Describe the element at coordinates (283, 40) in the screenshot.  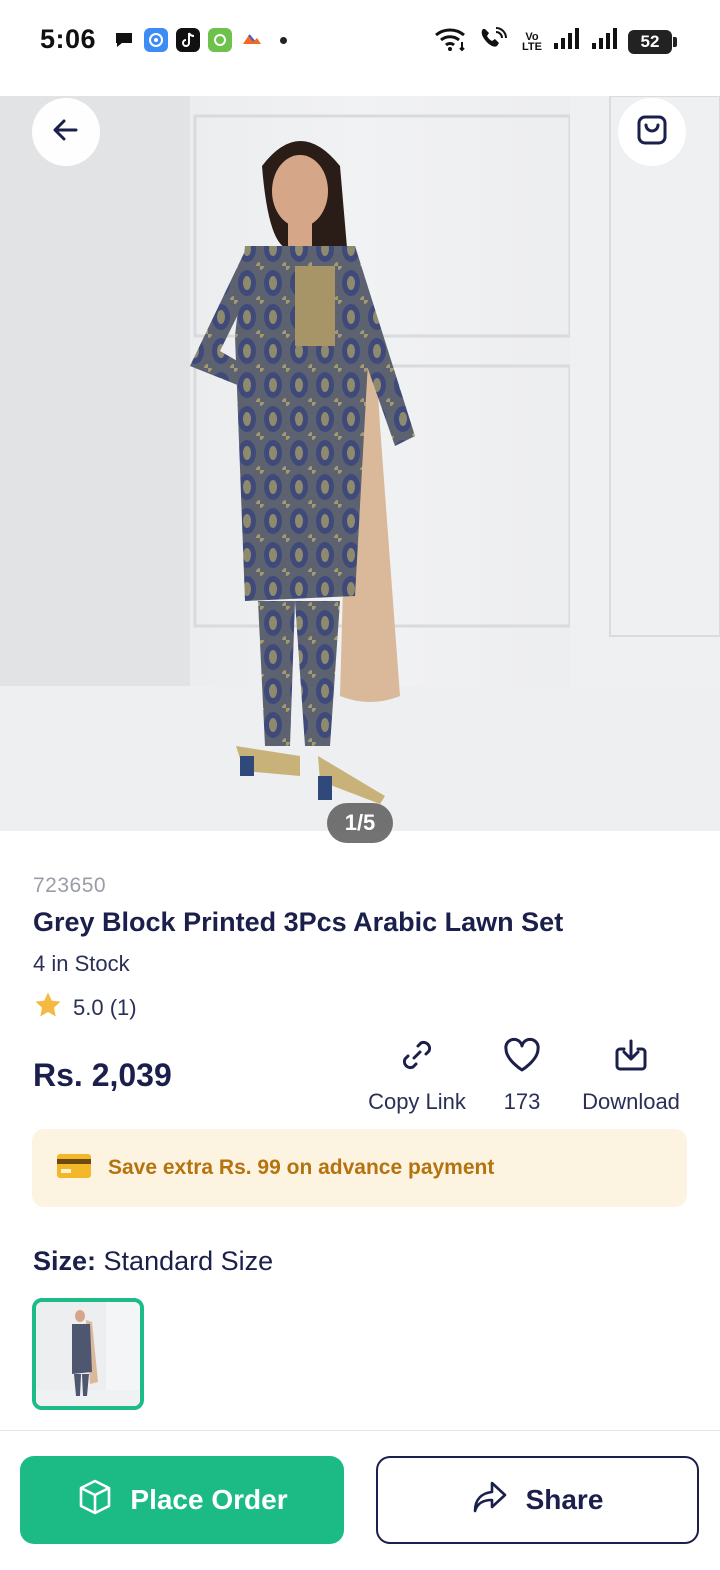
I see `more-notifications-dot` at that location.